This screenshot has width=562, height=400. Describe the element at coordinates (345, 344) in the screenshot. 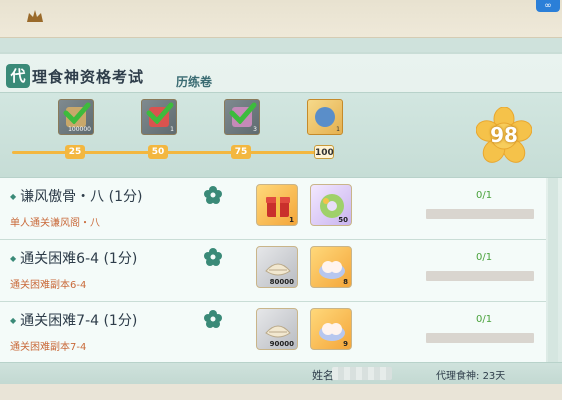

I see `item-count: 9` at that location.